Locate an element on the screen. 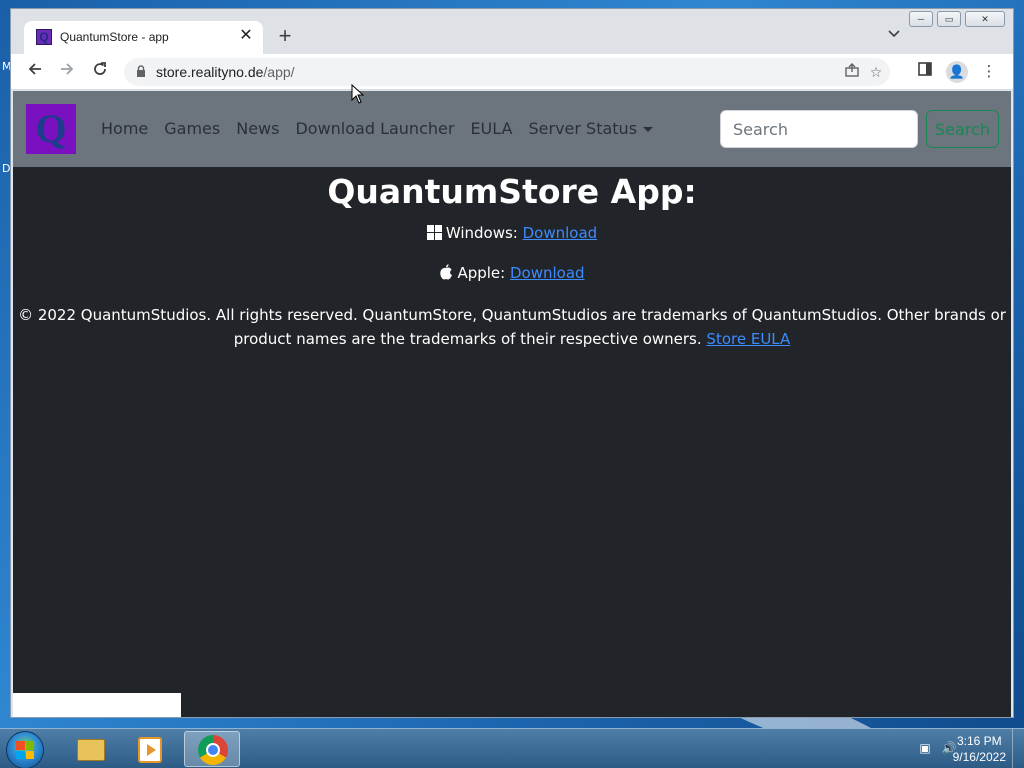 This screenshot has height=768, width=1024. chrome-icon is located at coordinates (213, 750).